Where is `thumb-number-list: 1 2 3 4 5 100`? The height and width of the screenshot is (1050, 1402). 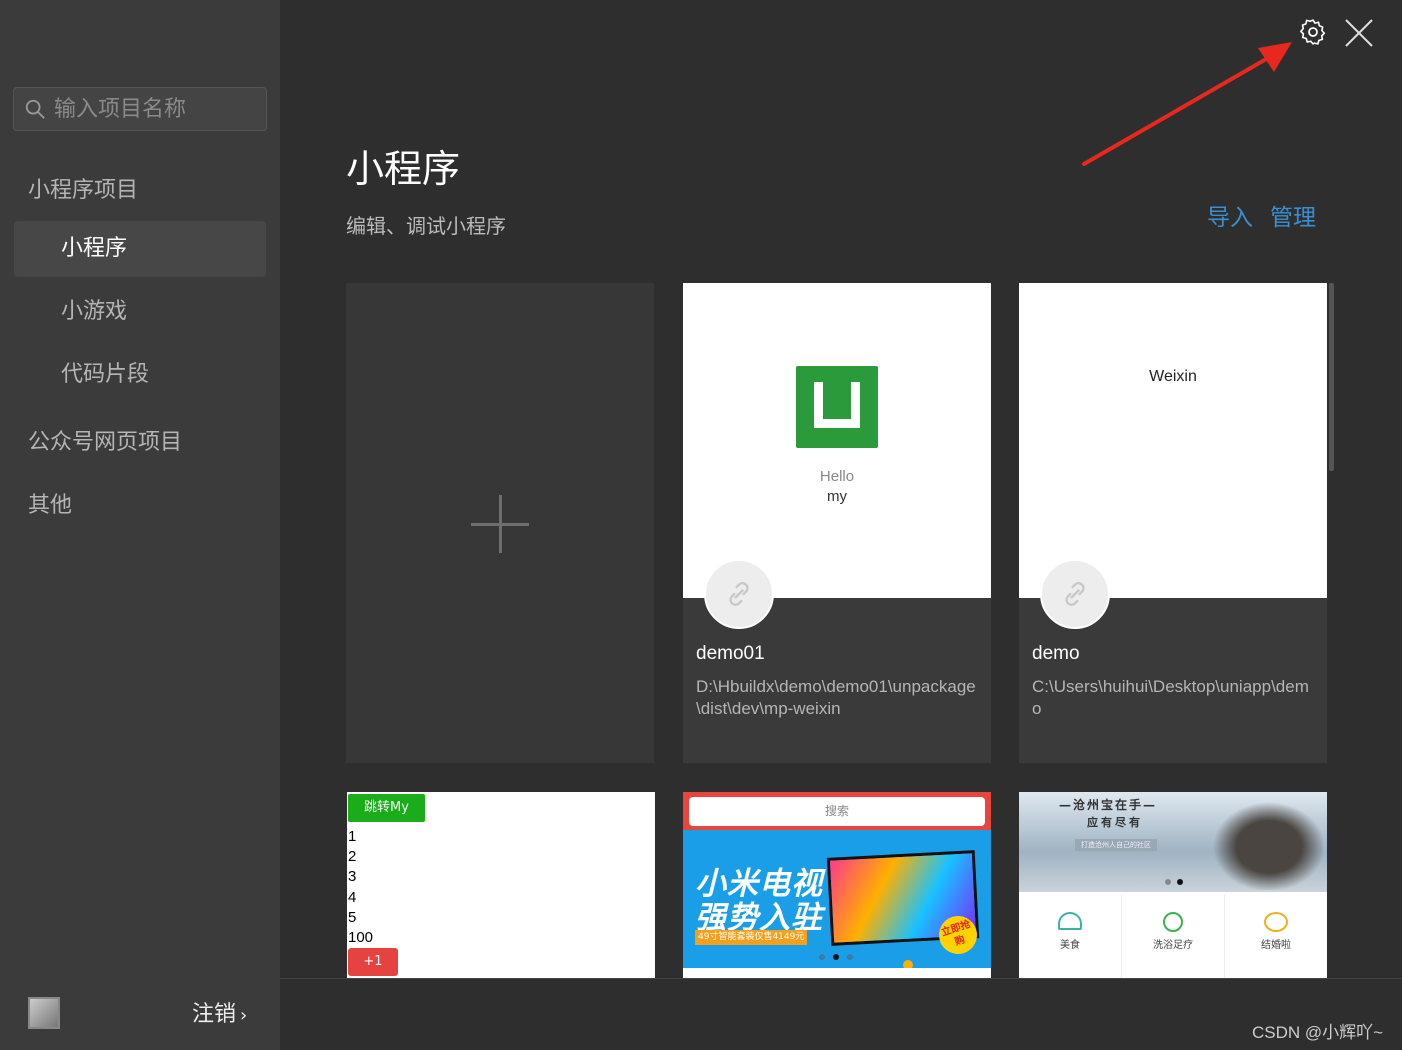 thumb-number-list: 1 2 3 4 5 100 is located at coordinates (360, 887).